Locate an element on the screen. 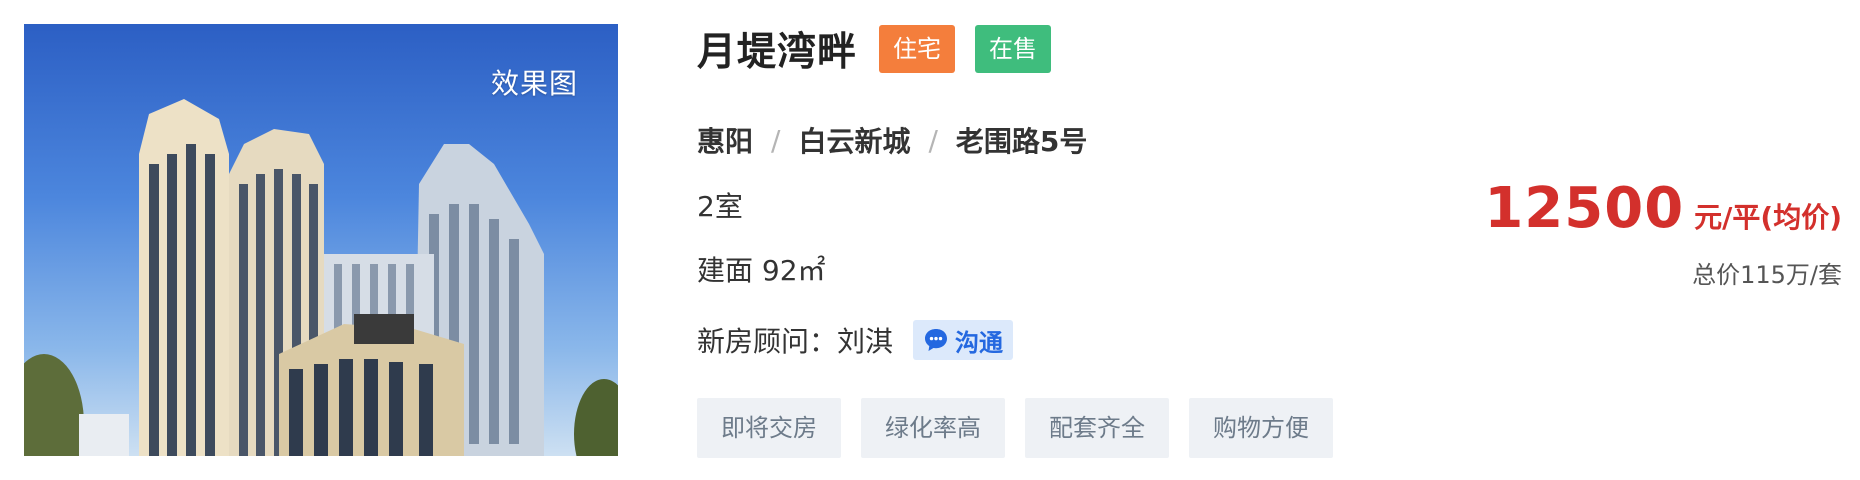 The height and width of the screenshot is (480, 1860). average-price: 12500 元/平(均价) is located at coordinates (1663, 208).